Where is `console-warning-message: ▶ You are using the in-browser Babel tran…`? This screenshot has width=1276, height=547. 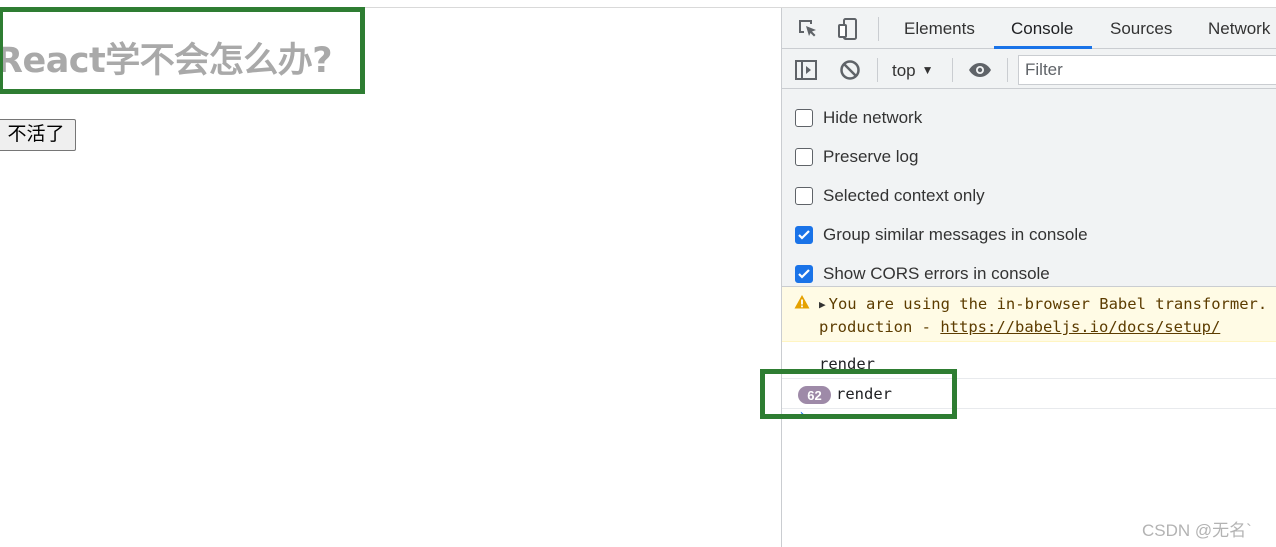 console-warning-message: ▶ You are using the in-browser Babel tran… is located at coordinates (1029, 314).